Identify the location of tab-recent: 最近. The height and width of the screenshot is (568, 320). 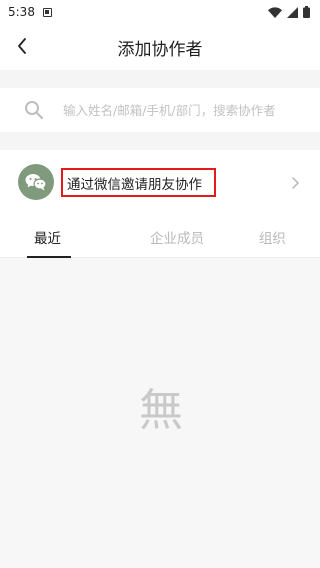
(64, 237).